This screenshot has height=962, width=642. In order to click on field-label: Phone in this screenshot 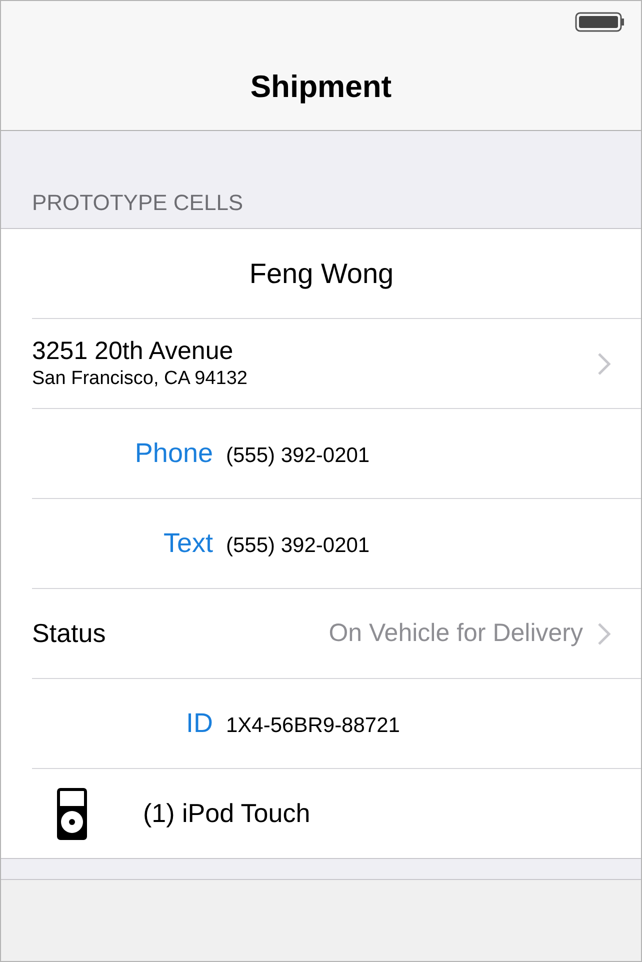, I will do `click(173, 453)`.